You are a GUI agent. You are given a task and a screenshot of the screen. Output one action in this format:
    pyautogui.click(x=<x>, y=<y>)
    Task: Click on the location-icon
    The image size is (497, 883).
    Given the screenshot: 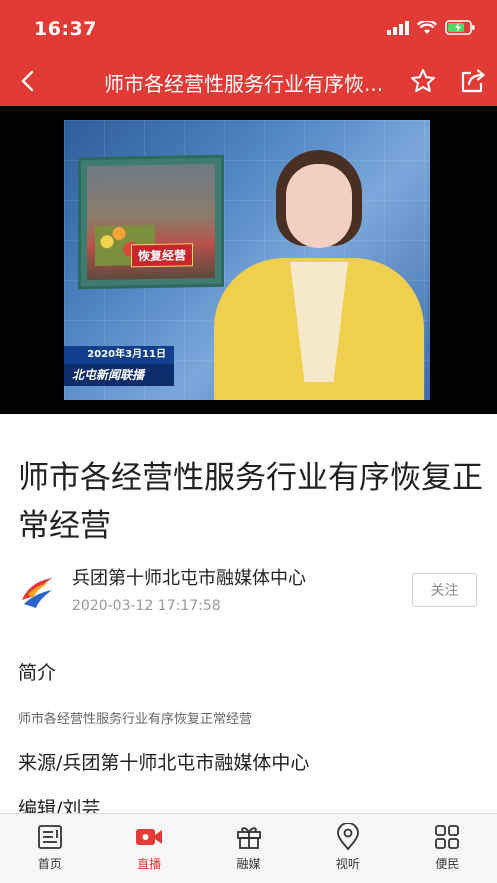 What is the action you would take?
    pyautogui.click(x=348, y=837)
    